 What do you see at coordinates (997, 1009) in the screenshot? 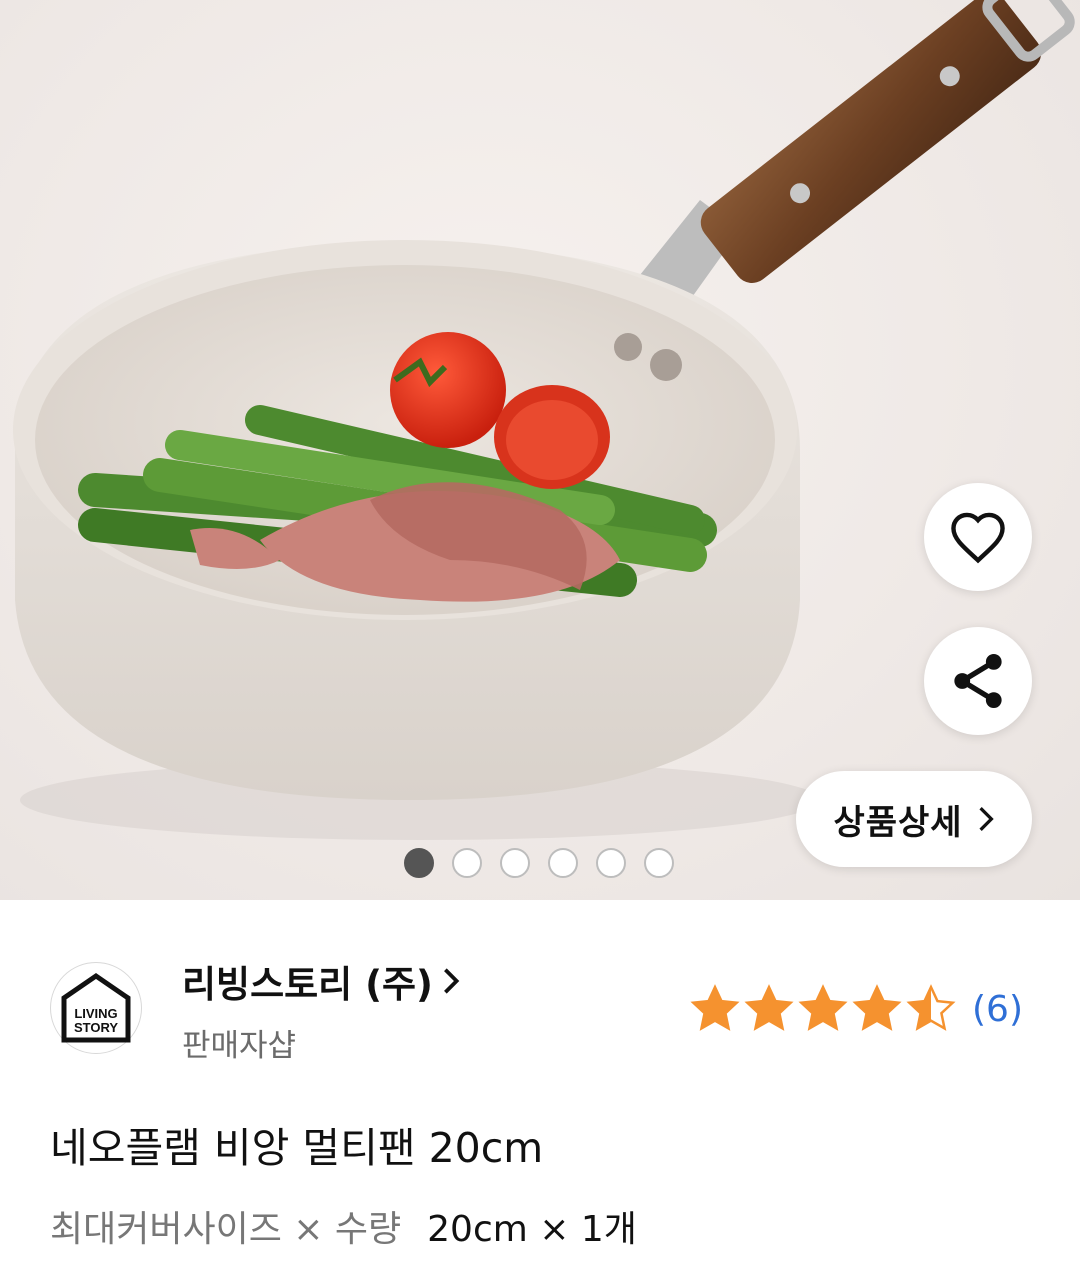
I see `review-count: (6)` at bounding box center [997, 1009].